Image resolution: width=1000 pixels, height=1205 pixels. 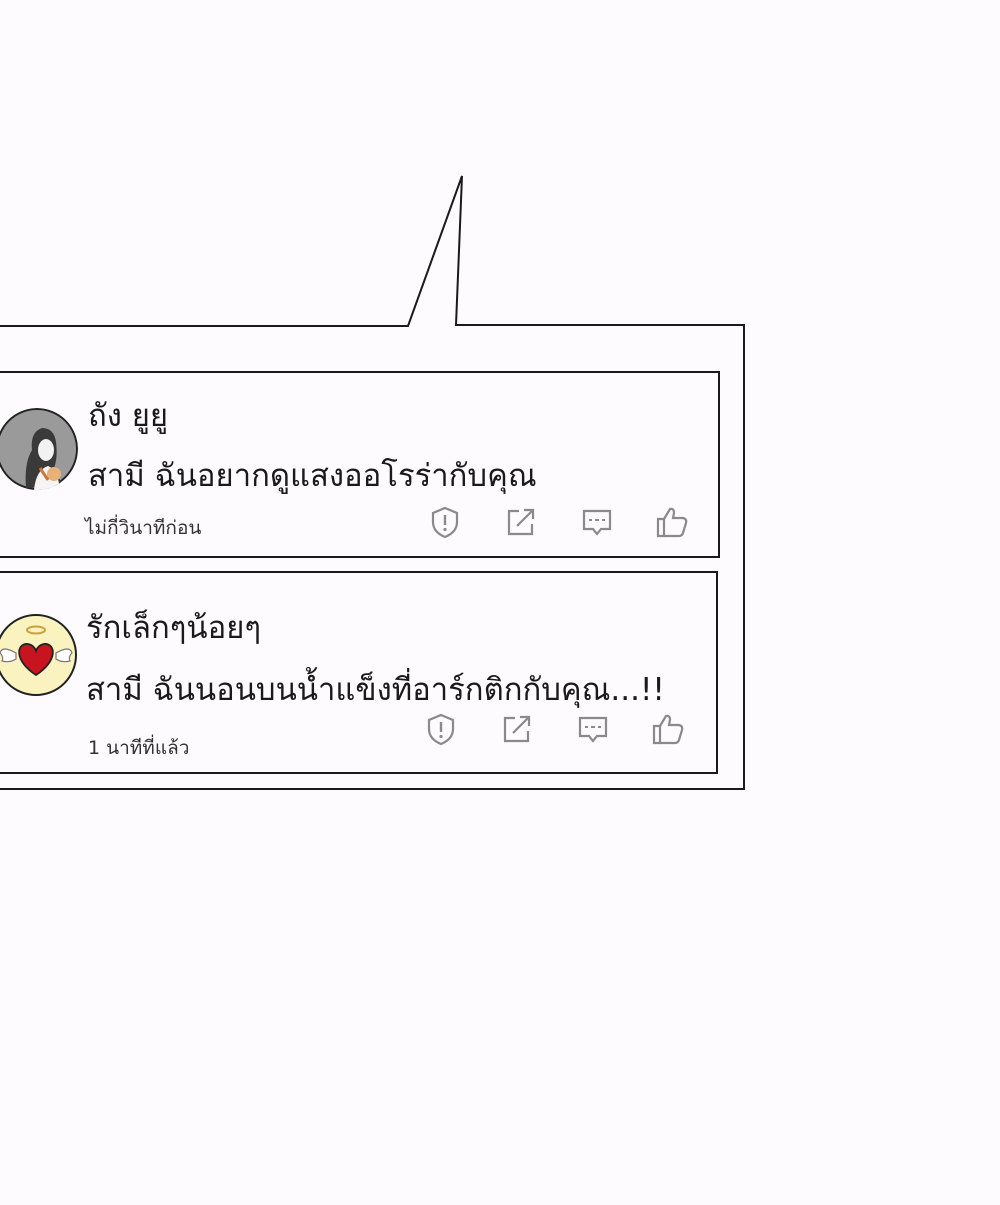 What do you see at coordinates (139, 748) in the screenshot?
I see `comment-timestamp: 1 นาทีที่แล้ว` at bounding box center [139, 748].